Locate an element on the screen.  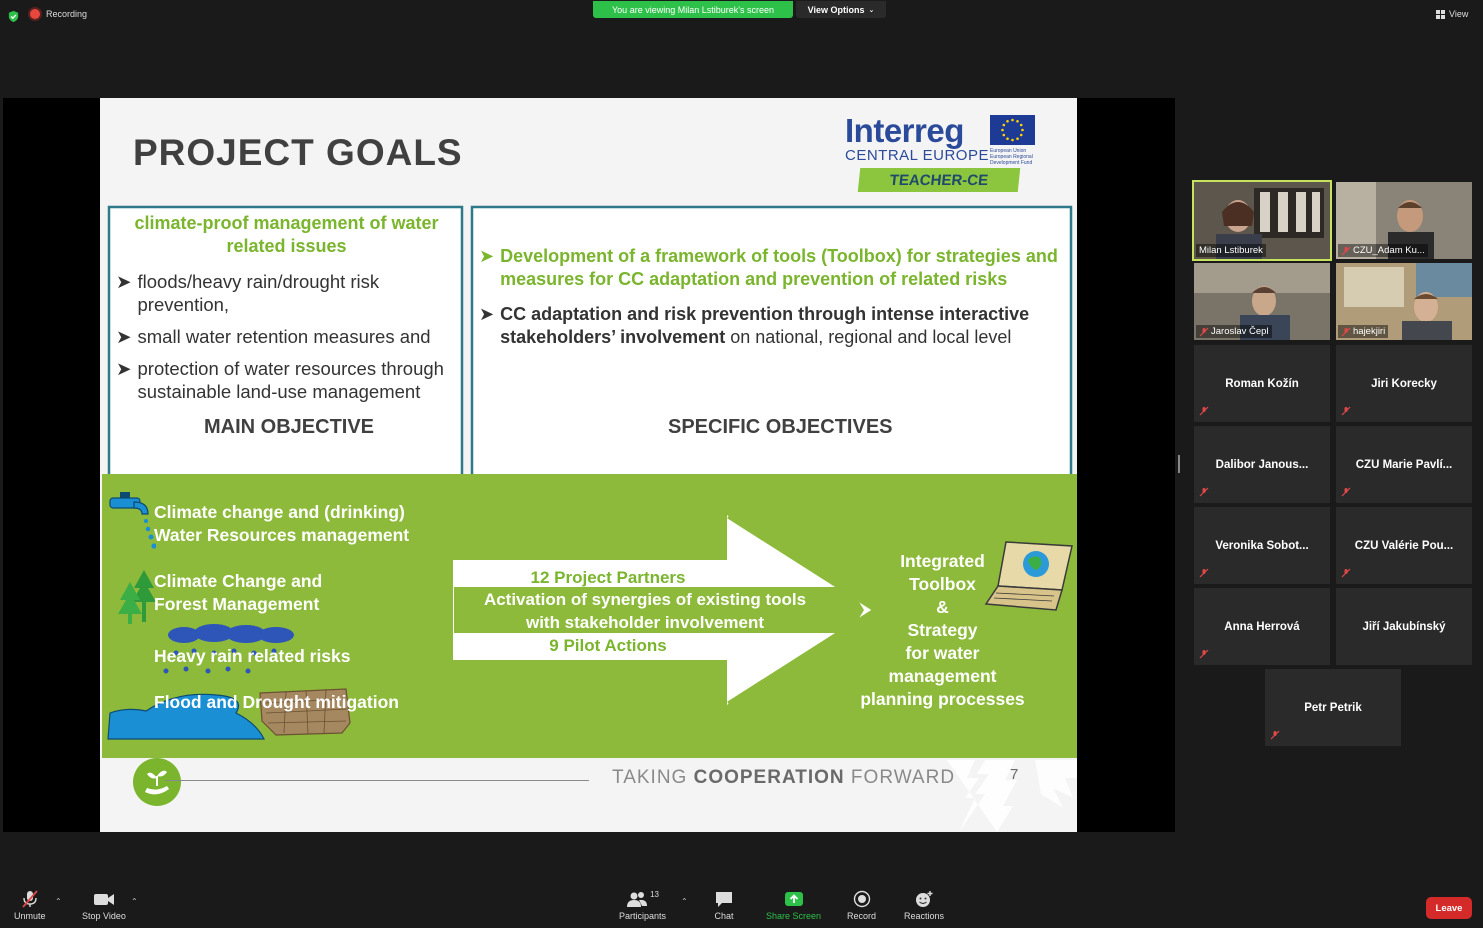
grid-view-icon is located at coordinates (1440, 14).